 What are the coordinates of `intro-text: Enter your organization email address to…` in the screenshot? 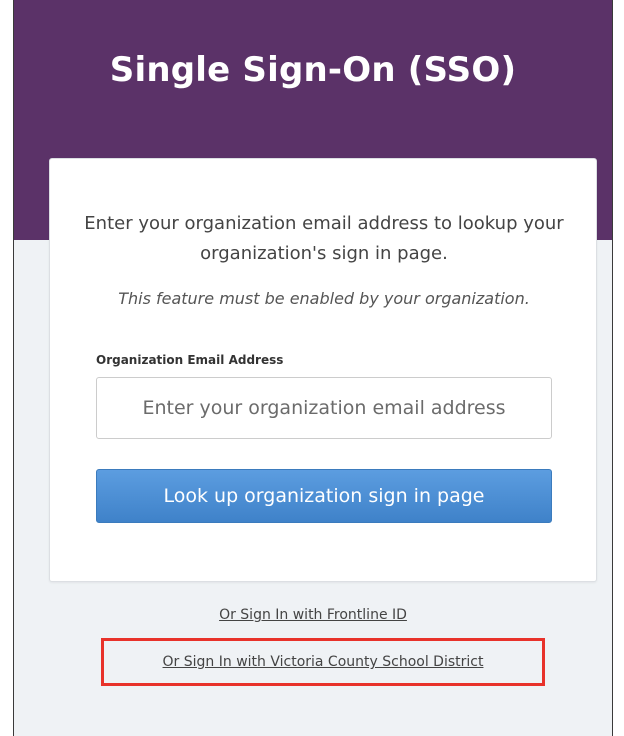 It's located at (324, 238).